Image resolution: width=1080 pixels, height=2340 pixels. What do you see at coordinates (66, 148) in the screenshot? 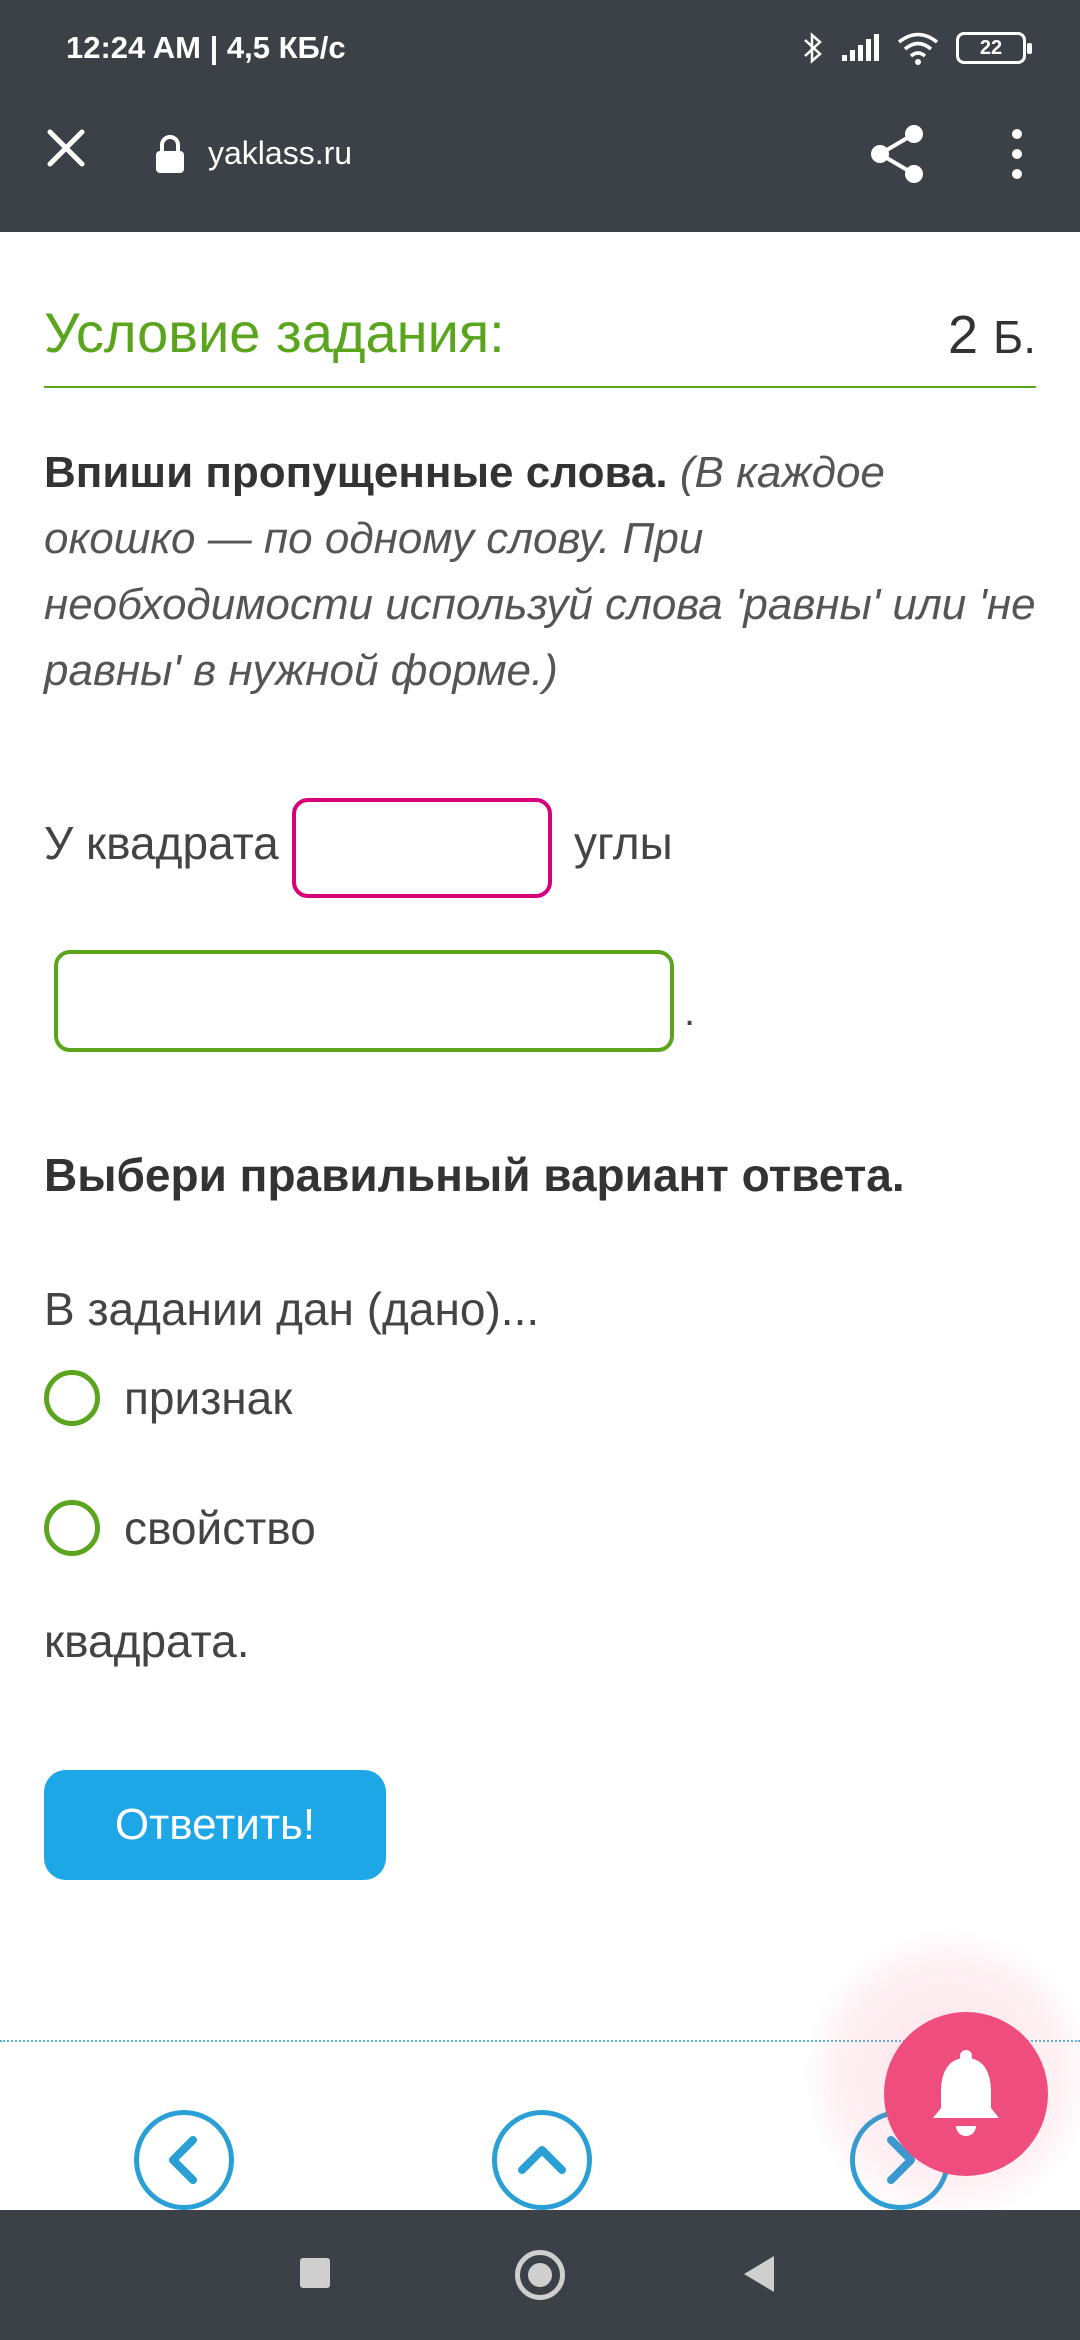
I see `close-icon` at bounding box center [66, 148].